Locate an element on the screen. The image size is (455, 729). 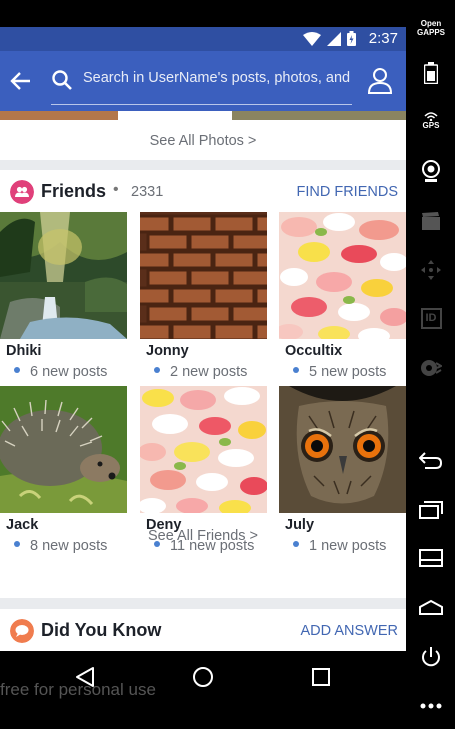
toolbar-more-button is located at coordinates (431, 706).